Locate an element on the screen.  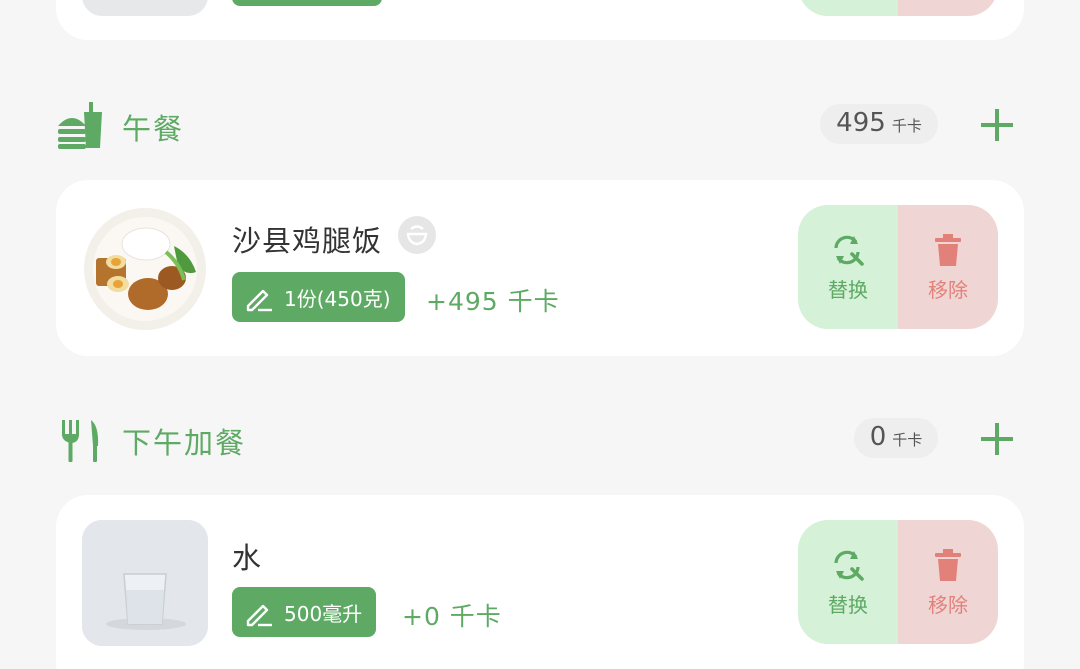
portion-button: 500毫升 is located at coordinates (304, 612).